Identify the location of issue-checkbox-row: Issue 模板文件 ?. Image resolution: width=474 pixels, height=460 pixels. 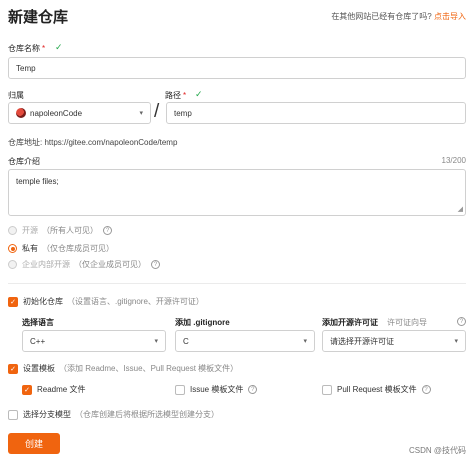
(216, 389).